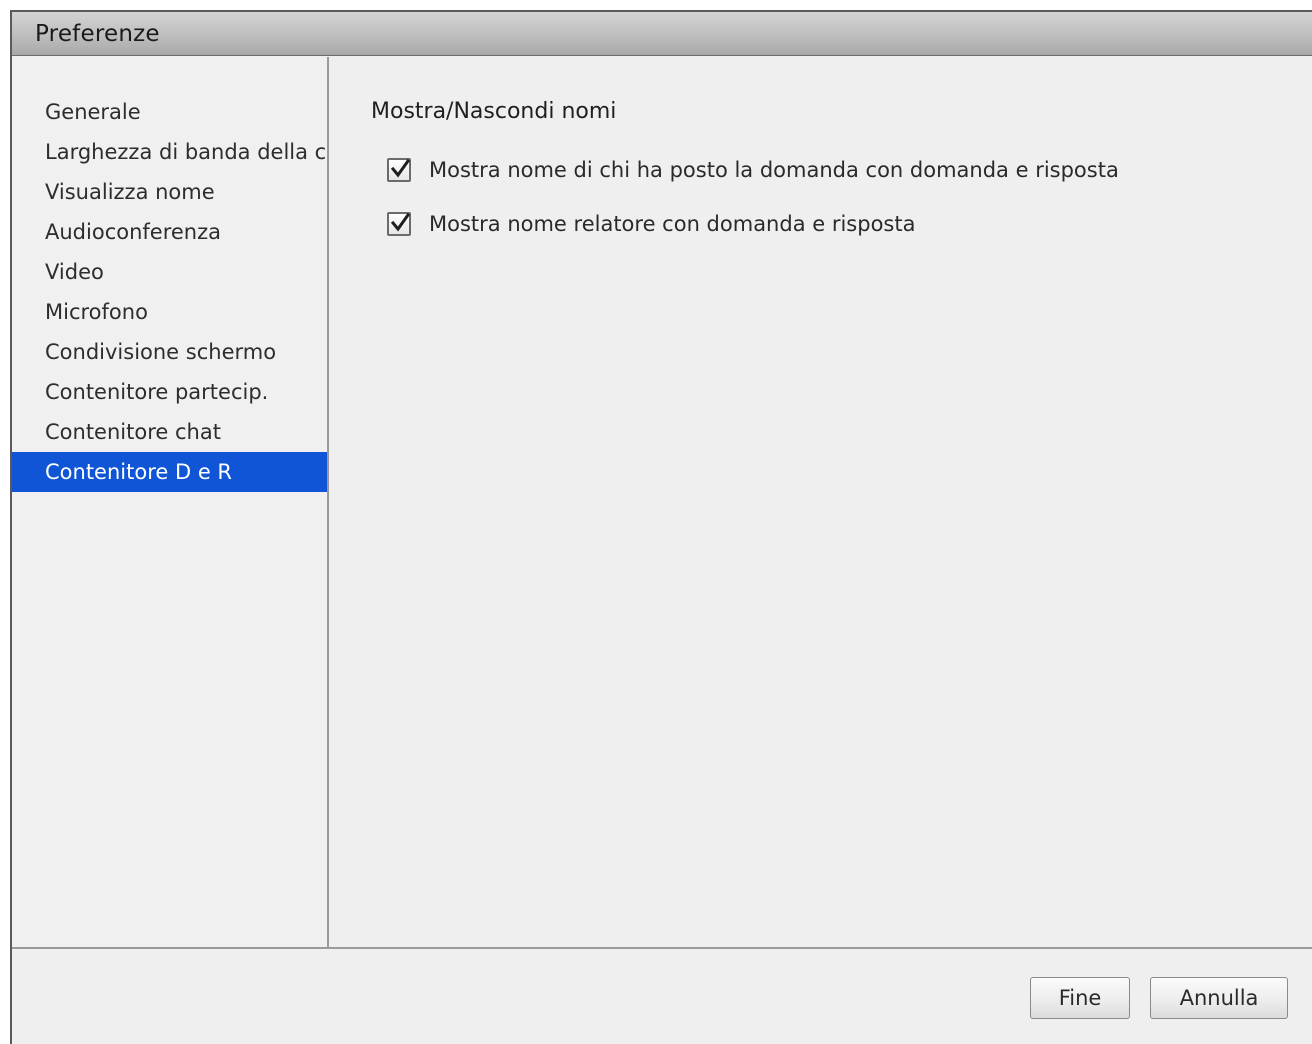  I want to click on sidebar-item-visualizza-nome: Visualizza nome, so click(169, 192).